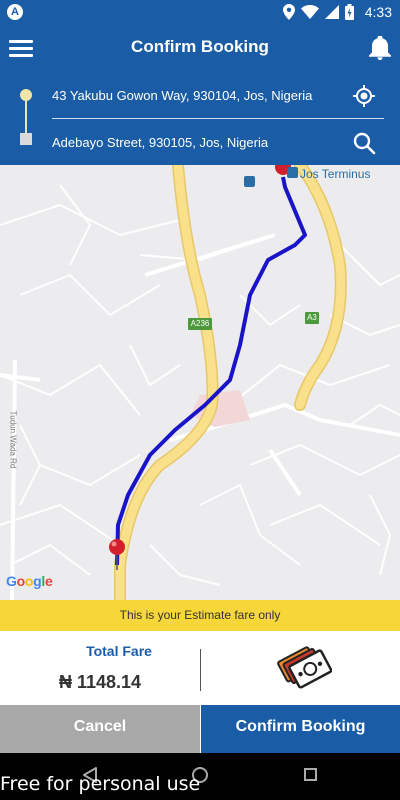 Image resolution: width=400 pixels, height=800 pixels. Describe the element at coordinates (100, 682) in the screenshot. I see `fare-value: ₦ 1148.14` at that location.